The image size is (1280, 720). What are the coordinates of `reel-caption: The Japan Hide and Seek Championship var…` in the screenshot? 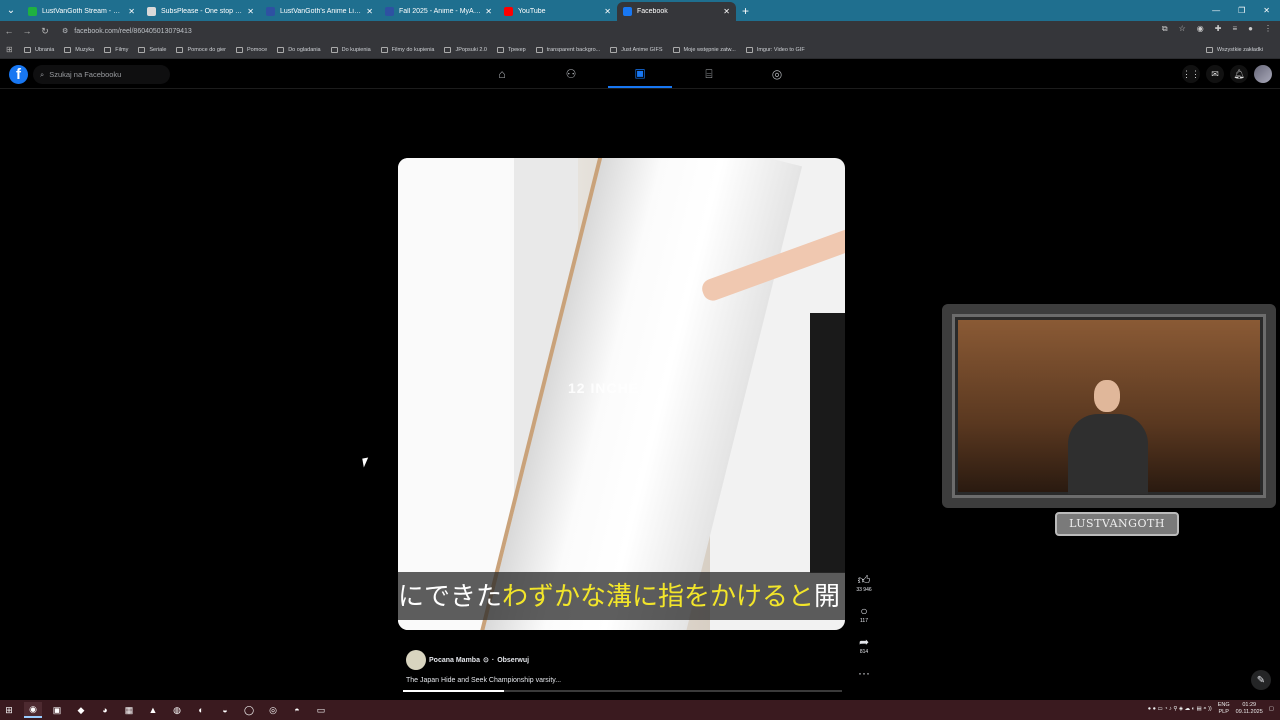 It's located at (483, 680).